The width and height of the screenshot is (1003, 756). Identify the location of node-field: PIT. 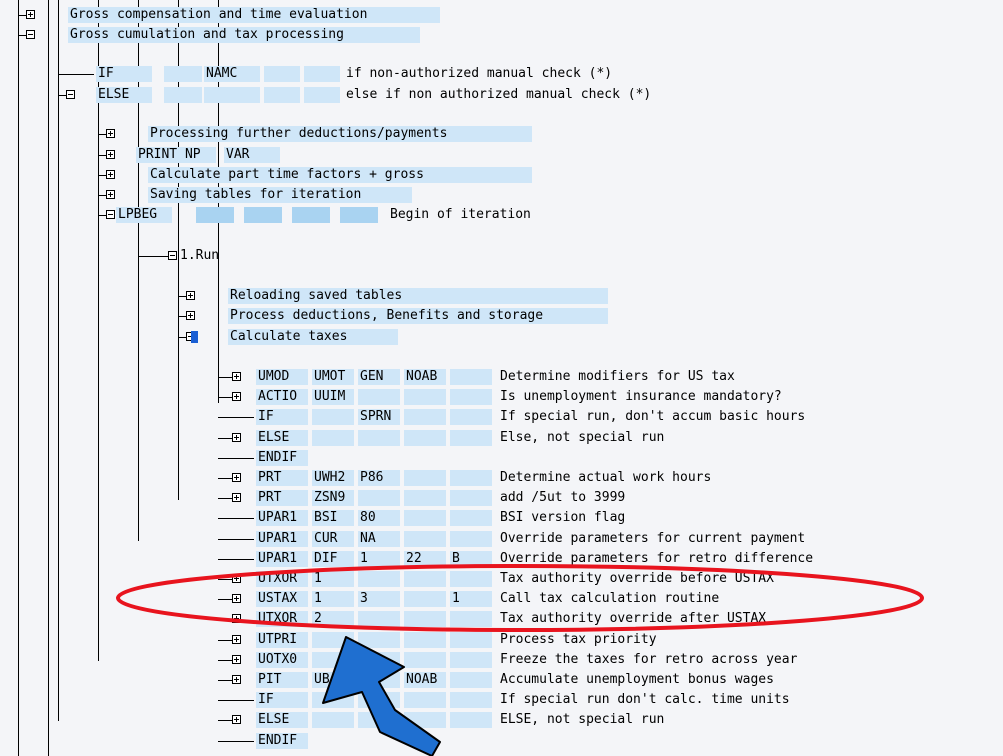
(270, 679).